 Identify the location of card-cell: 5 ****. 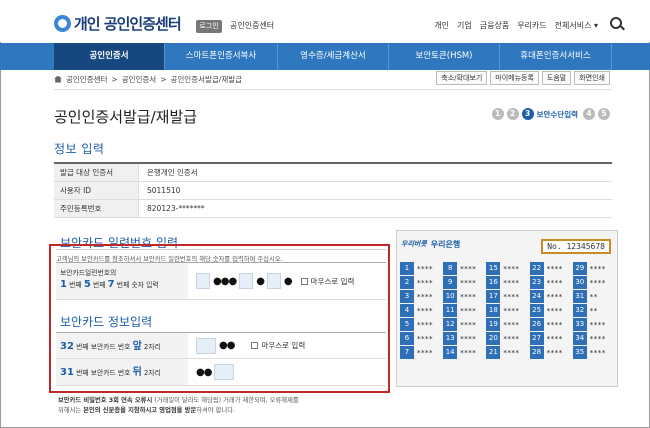
(420, 324).